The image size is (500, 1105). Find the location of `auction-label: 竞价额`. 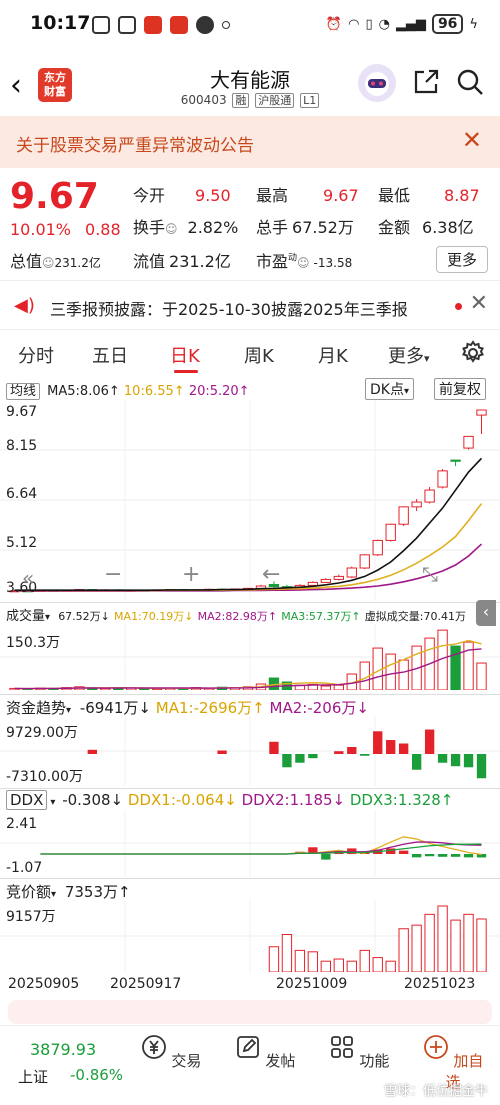

auction-label: 竞价额 is located at coordinates (28, 892).